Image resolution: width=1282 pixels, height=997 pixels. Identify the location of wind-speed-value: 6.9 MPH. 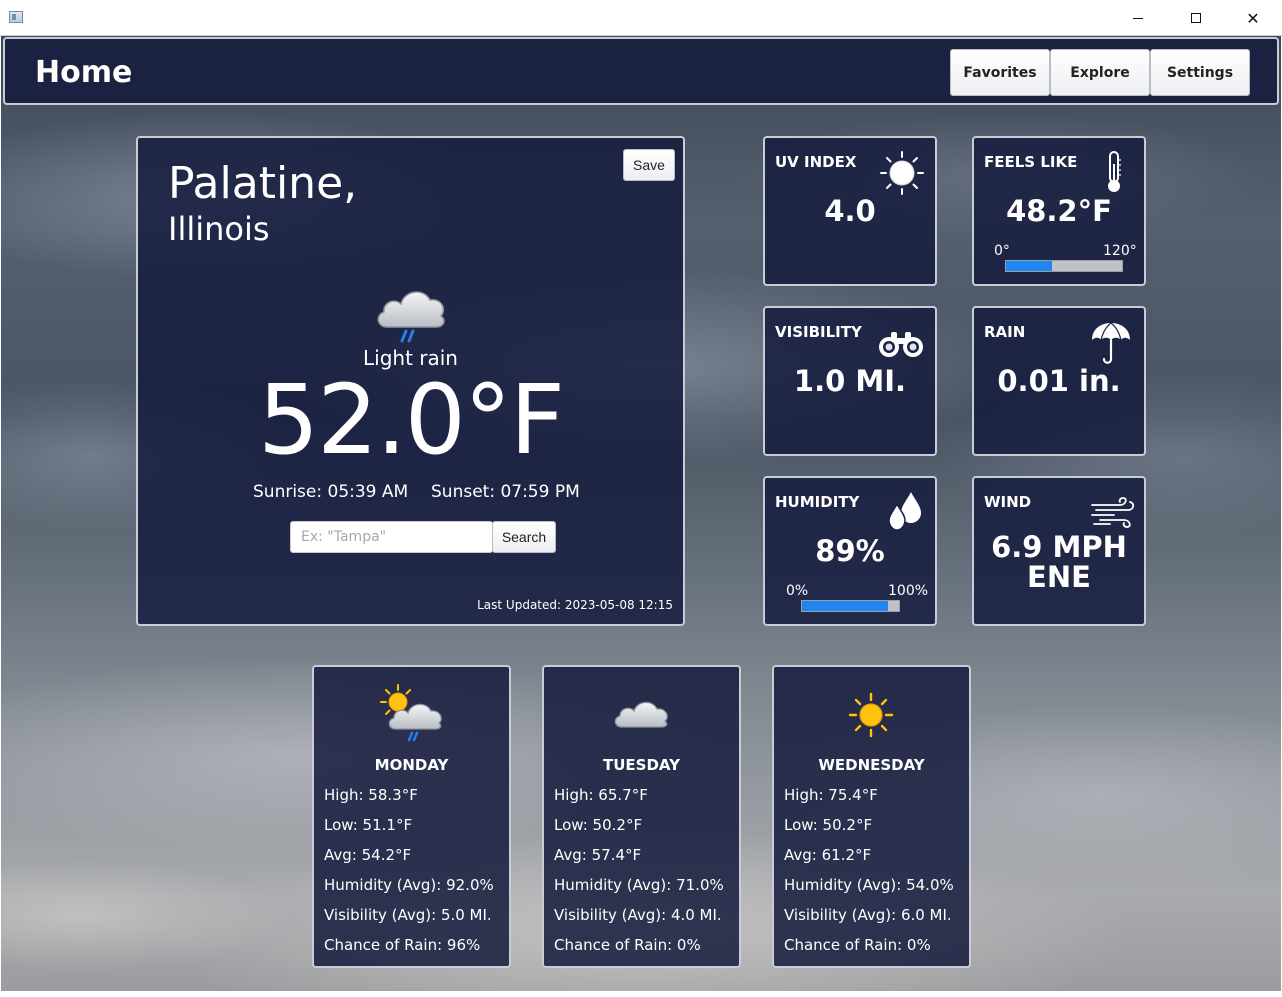
(1059, 547).